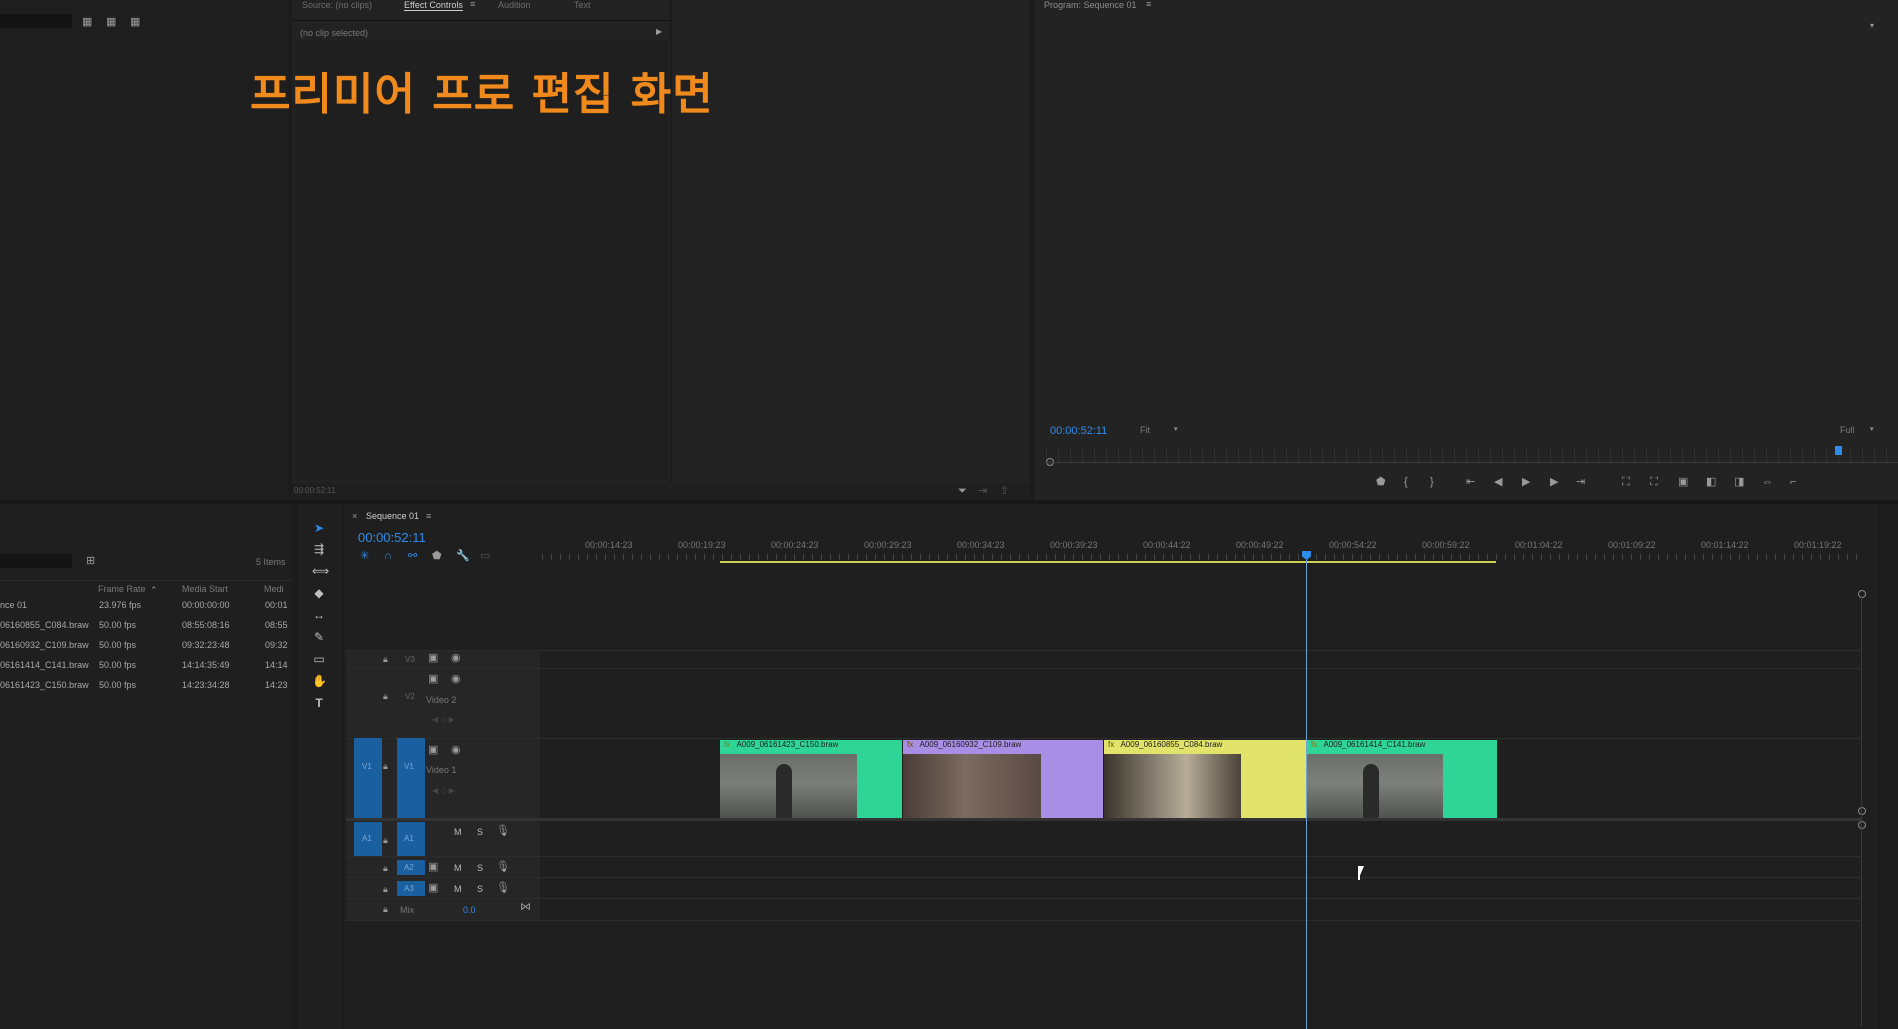  I want to click on lift-icon: ⛶, so click(1626, 482).